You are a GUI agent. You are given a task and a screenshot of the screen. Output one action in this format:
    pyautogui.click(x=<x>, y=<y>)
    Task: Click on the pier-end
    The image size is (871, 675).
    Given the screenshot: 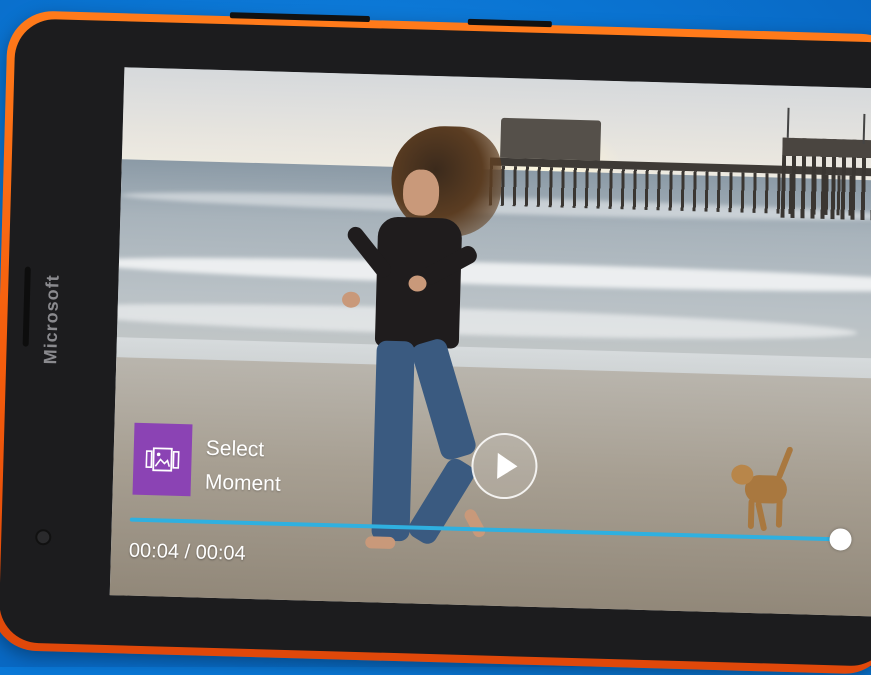 What is the action you would take?
    pyautogui.click(x=825, y=179)
    